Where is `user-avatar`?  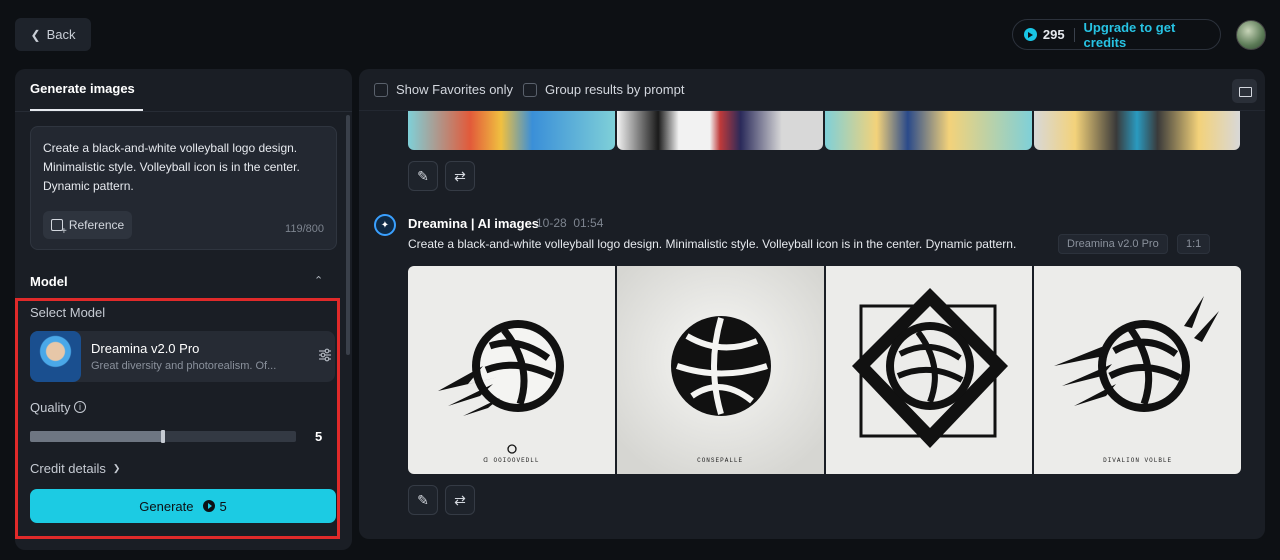 user-avatar is located at coordinates (1251, 35).